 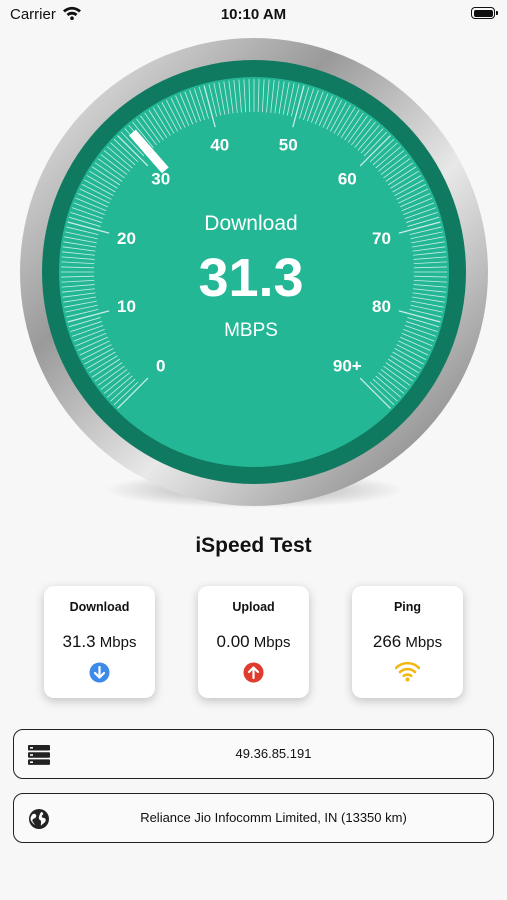 What do you see at coordinates (251, 330) in the screenshot?
I see `gauge-unit: MBPS` at bounding box center [251, 330].